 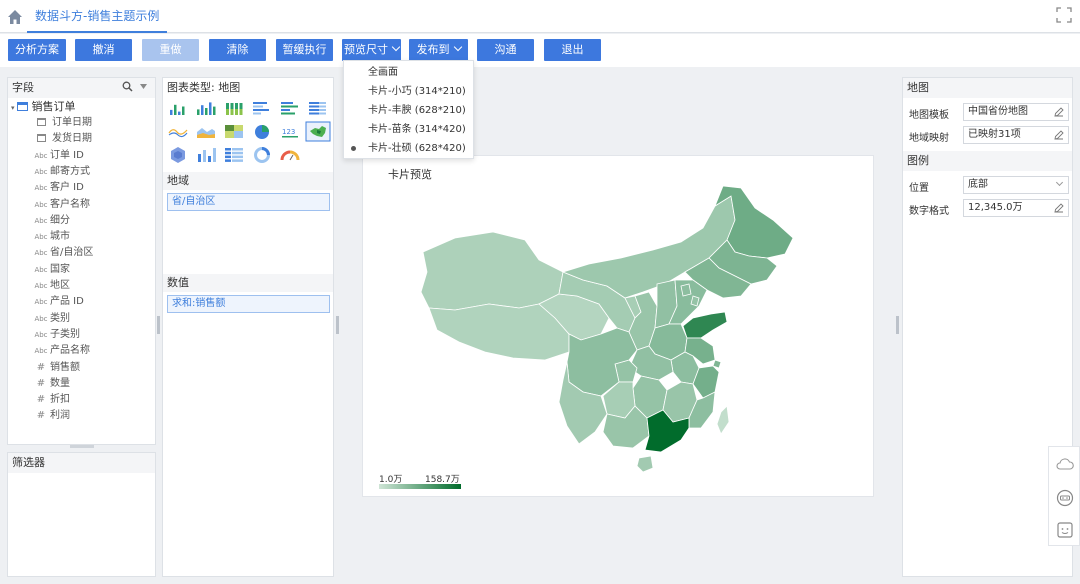 What do you see at coordinates (1065, 498) in the screenshot?
I see `chat-icon` at bounding box center [1065, 498].